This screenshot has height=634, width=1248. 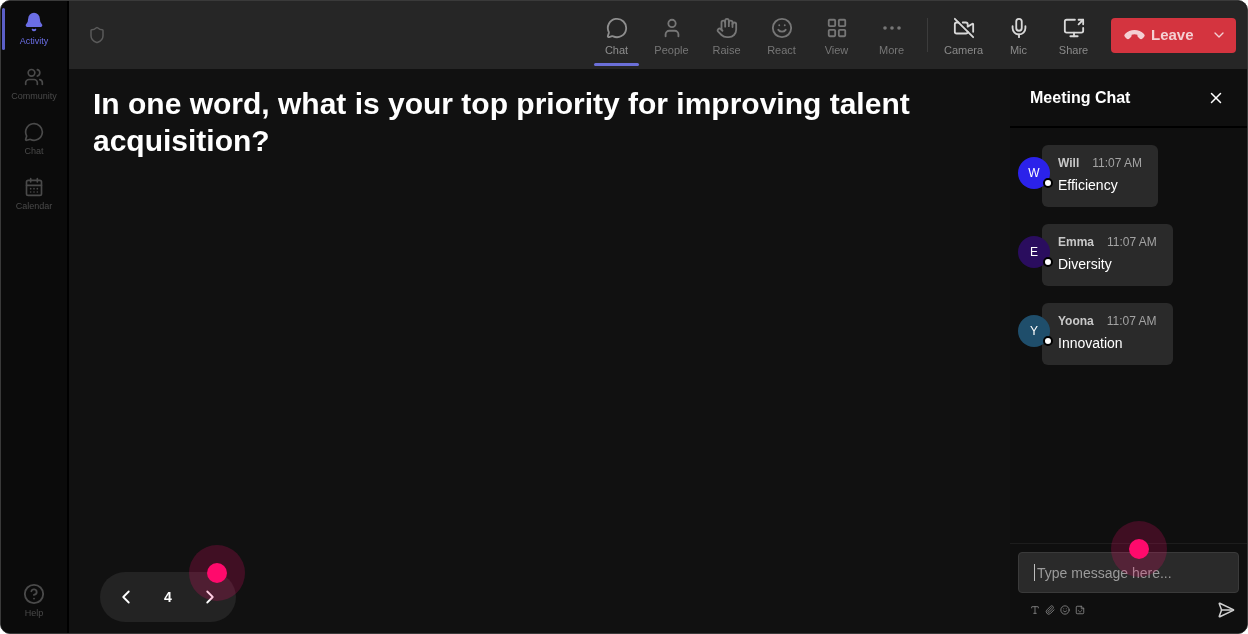 I want to click on message-text: Innovation, so click(x=1091, y=343).